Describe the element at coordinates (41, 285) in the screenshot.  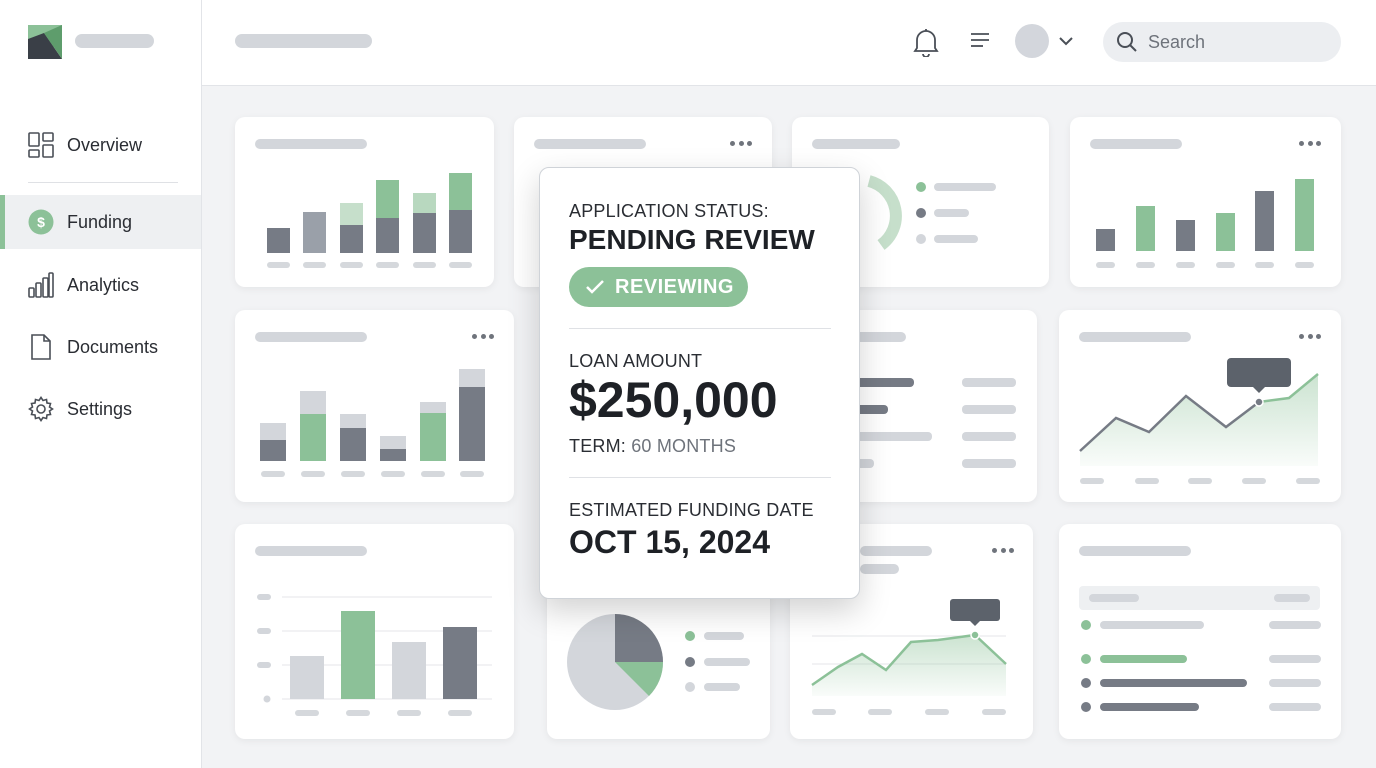
I see `bar-chart-icon` at that location.